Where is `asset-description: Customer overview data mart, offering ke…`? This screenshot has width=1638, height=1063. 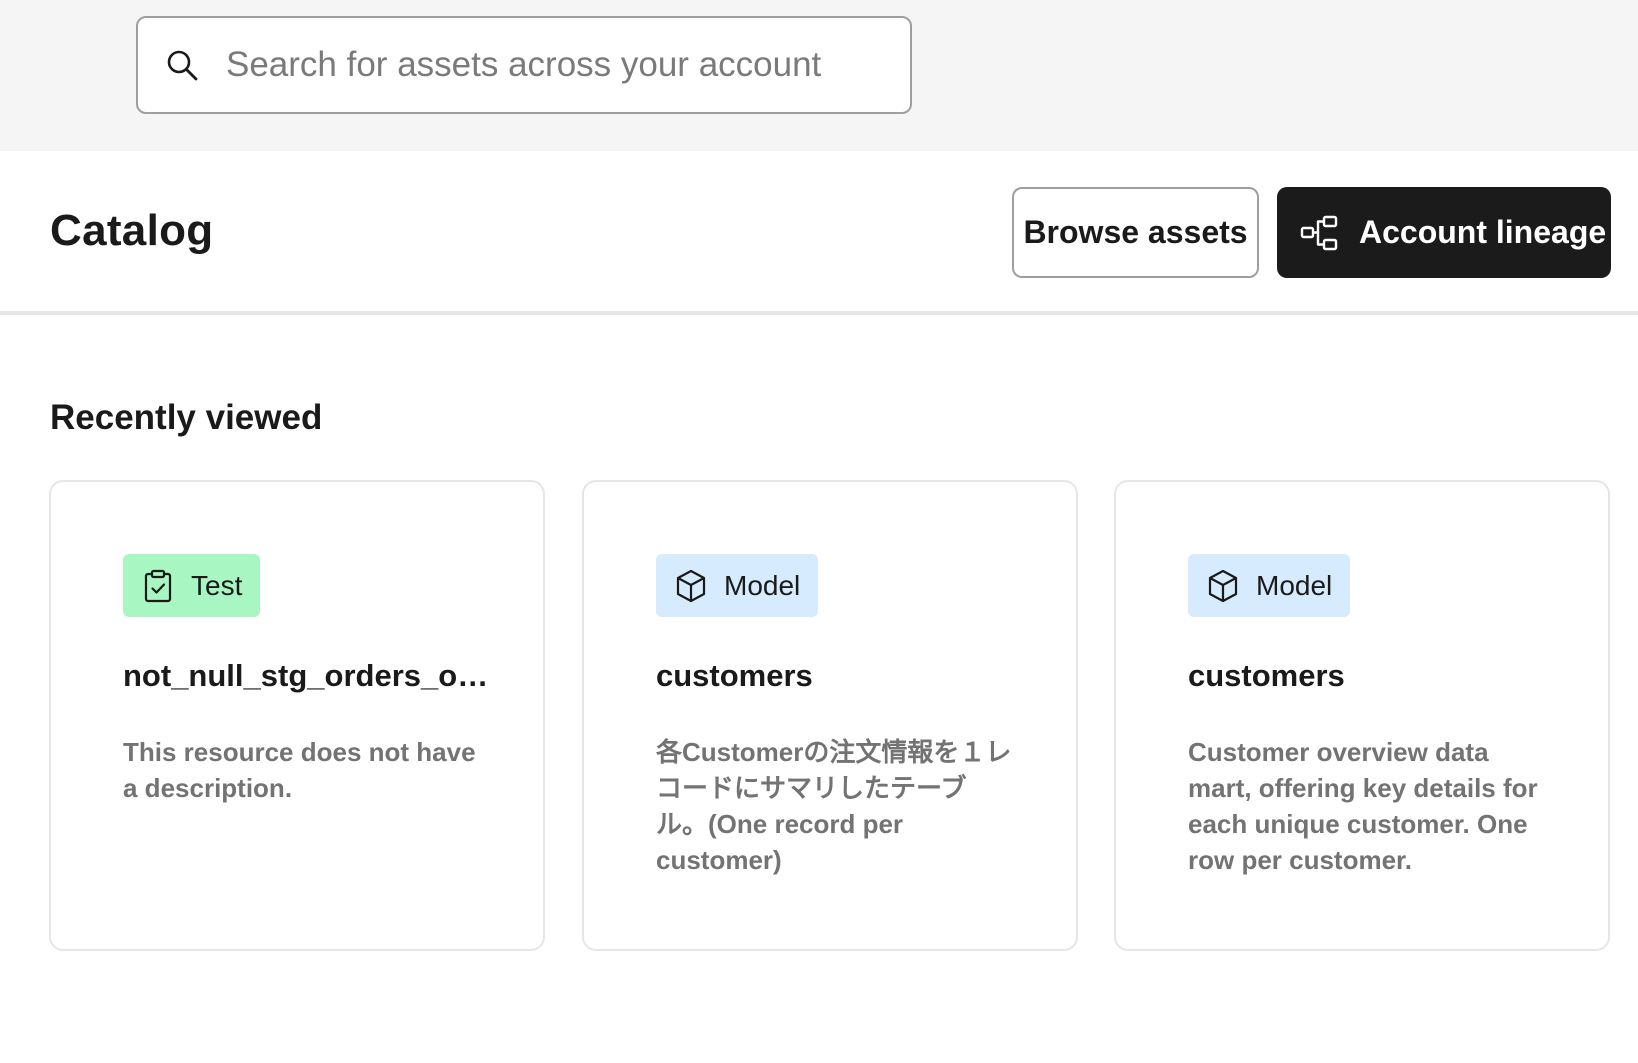 asset-description: Customer overview data mart, offering ke… is located at coordinates (1363, 806).